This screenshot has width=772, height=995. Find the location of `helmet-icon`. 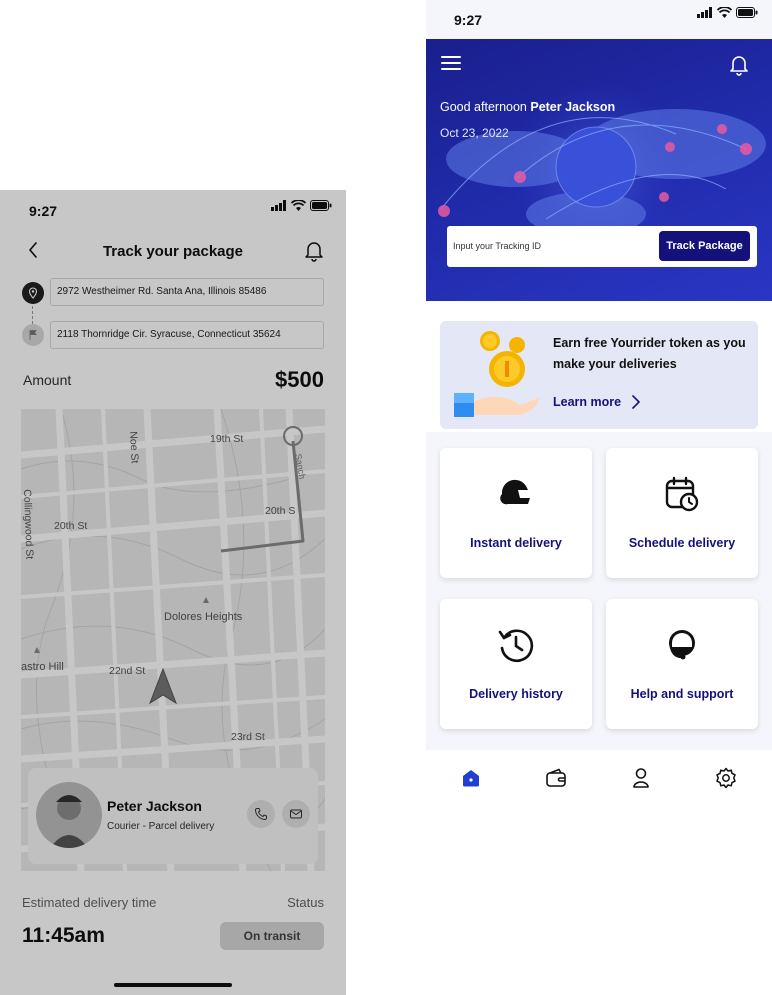

helmet-icon is located at coordinates (516, 494).